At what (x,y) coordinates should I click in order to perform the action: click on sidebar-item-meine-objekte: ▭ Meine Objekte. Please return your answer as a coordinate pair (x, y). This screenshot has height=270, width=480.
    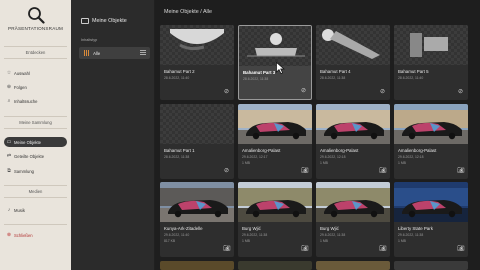
    Looking at the image, I should click on (35, 142).